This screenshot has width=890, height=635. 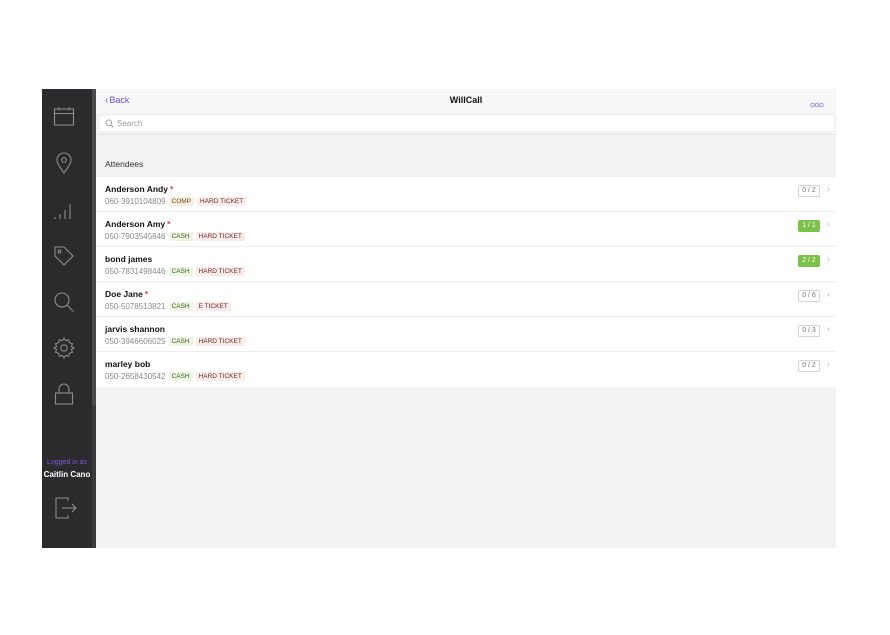 I want to click on page-title: WillCall, so click(x=466, y=100).